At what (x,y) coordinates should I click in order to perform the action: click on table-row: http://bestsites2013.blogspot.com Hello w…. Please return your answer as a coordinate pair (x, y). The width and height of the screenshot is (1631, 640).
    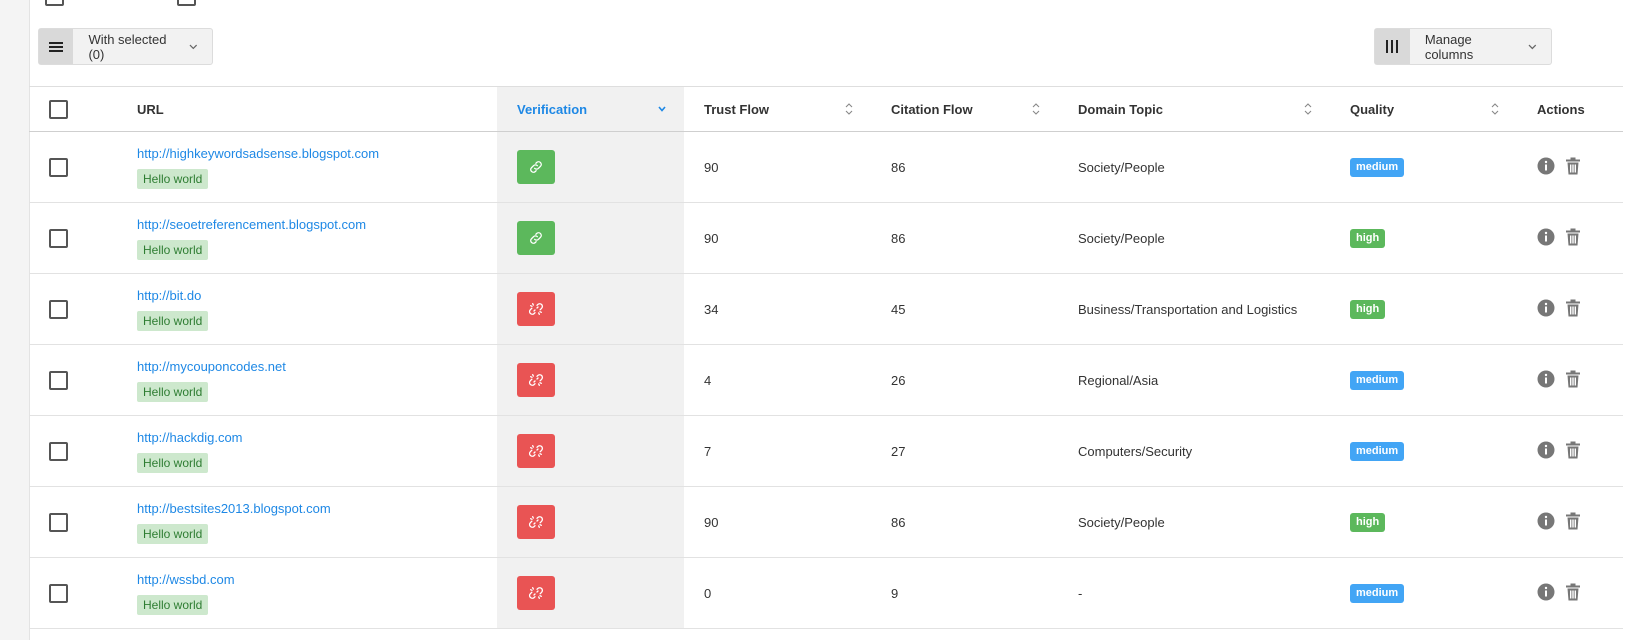
    Looking at the image, I should click on (826, 522).